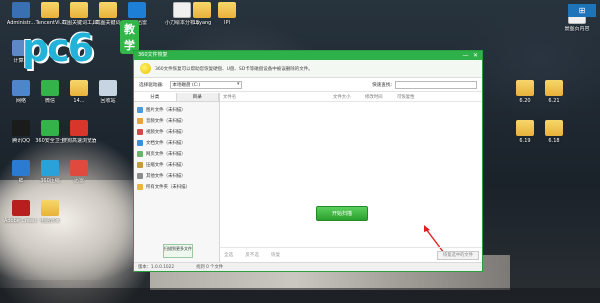  I want to click on drive-select: 本地磁盘 (C:), so click(205, 84).